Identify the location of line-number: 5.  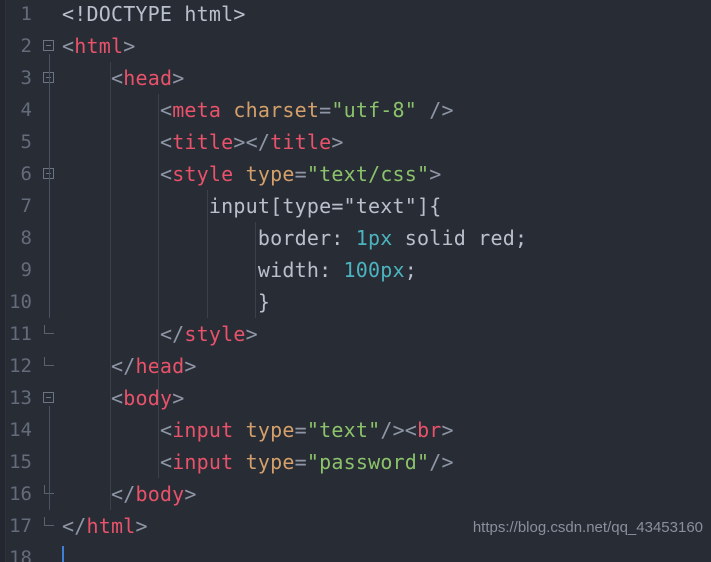
(26, 142).